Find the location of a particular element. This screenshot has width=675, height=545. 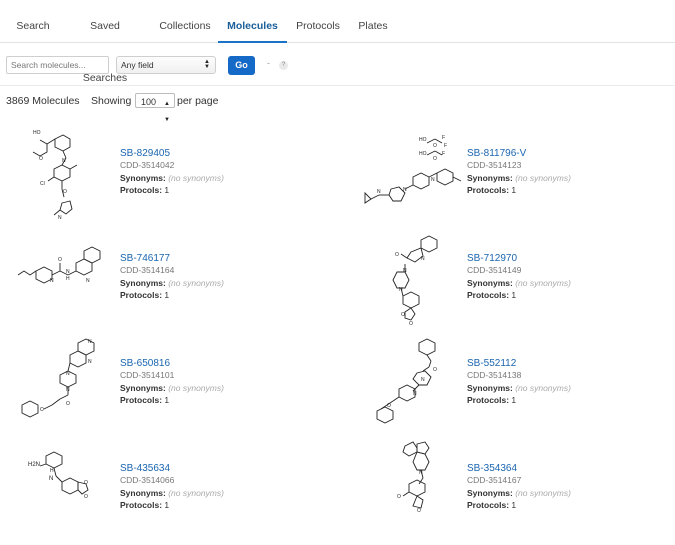

tab-collections: Collections is located at coordinates (185, 21).